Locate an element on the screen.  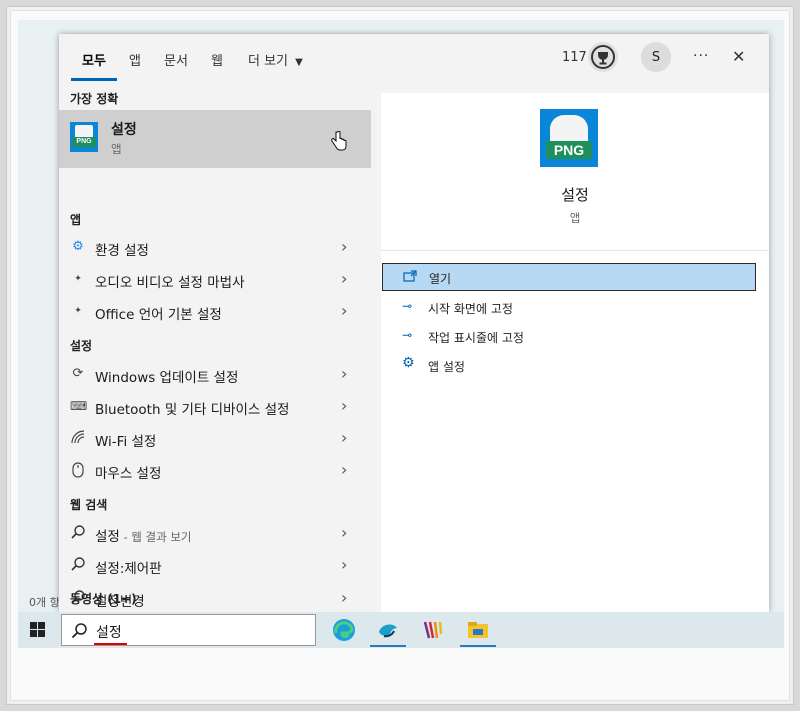
file-explorer-icon is located at coordinates (478, 630).